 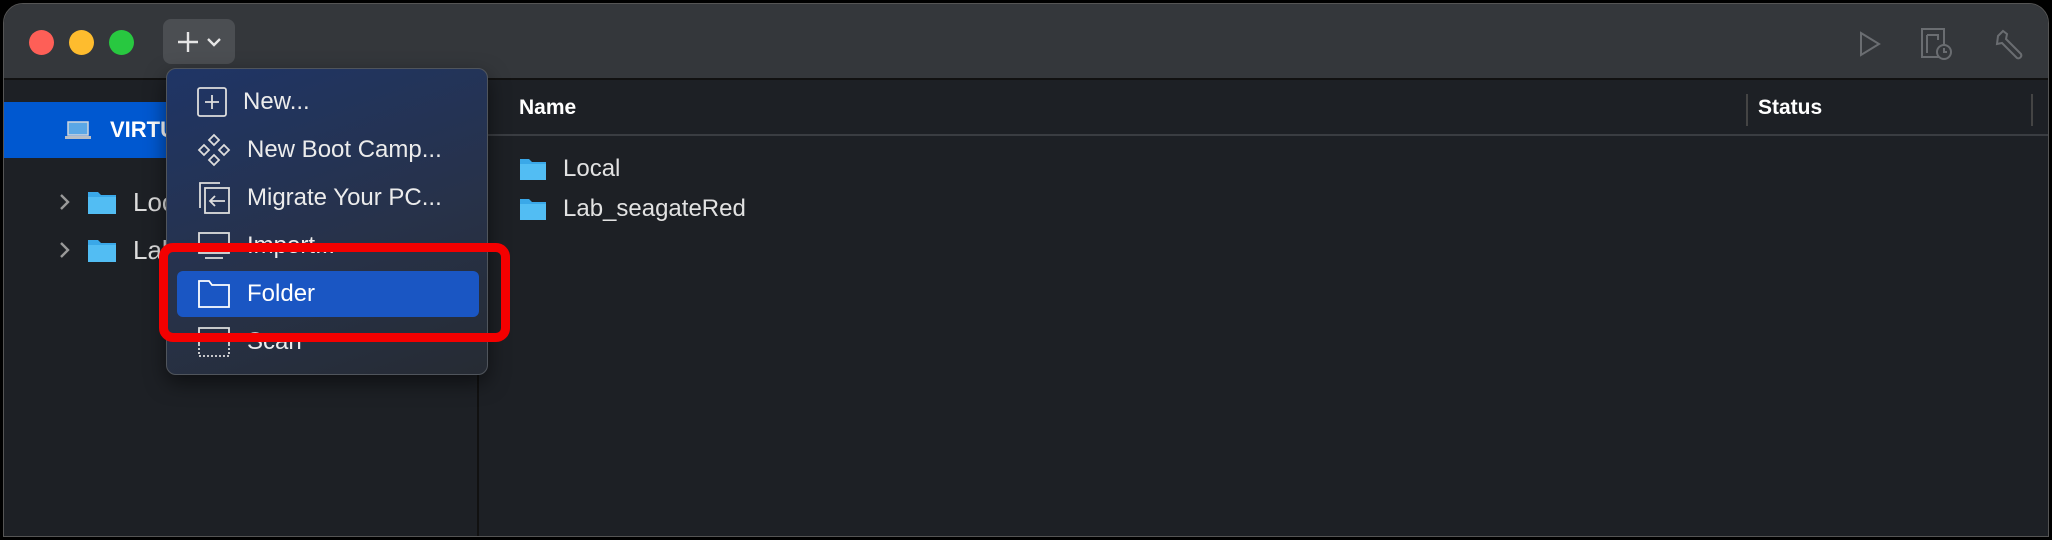 I want to click on migrate-icon, so click(x=214, y=198).